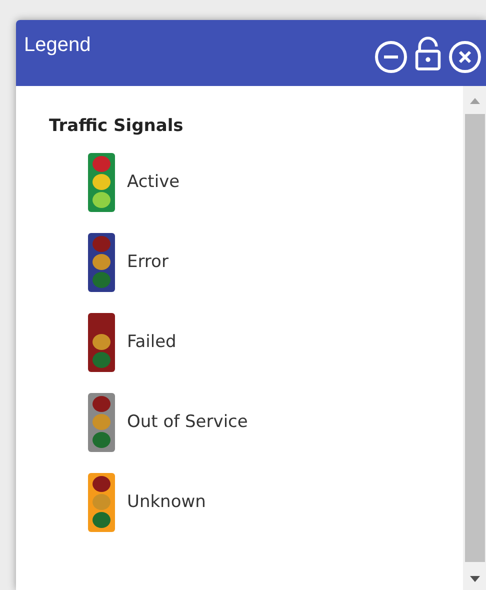  Describe the element at coordinates (475, 579) in the screenshot. I see `scroll-down-icon` at that location.